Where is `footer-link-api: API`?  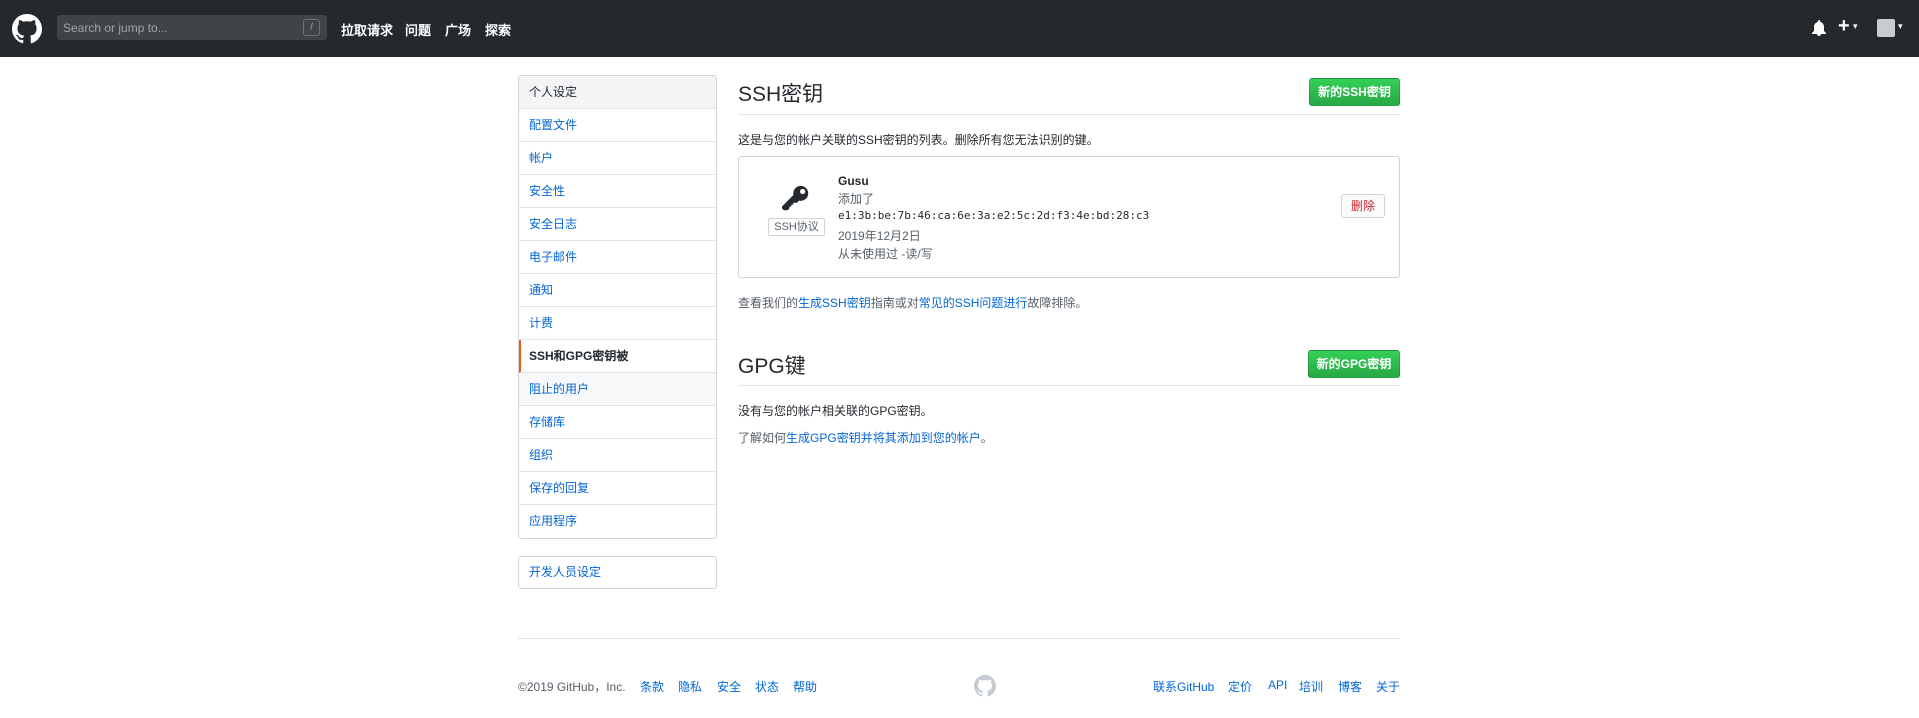 footer-link-api: API is located at coordinates (1277, 685).